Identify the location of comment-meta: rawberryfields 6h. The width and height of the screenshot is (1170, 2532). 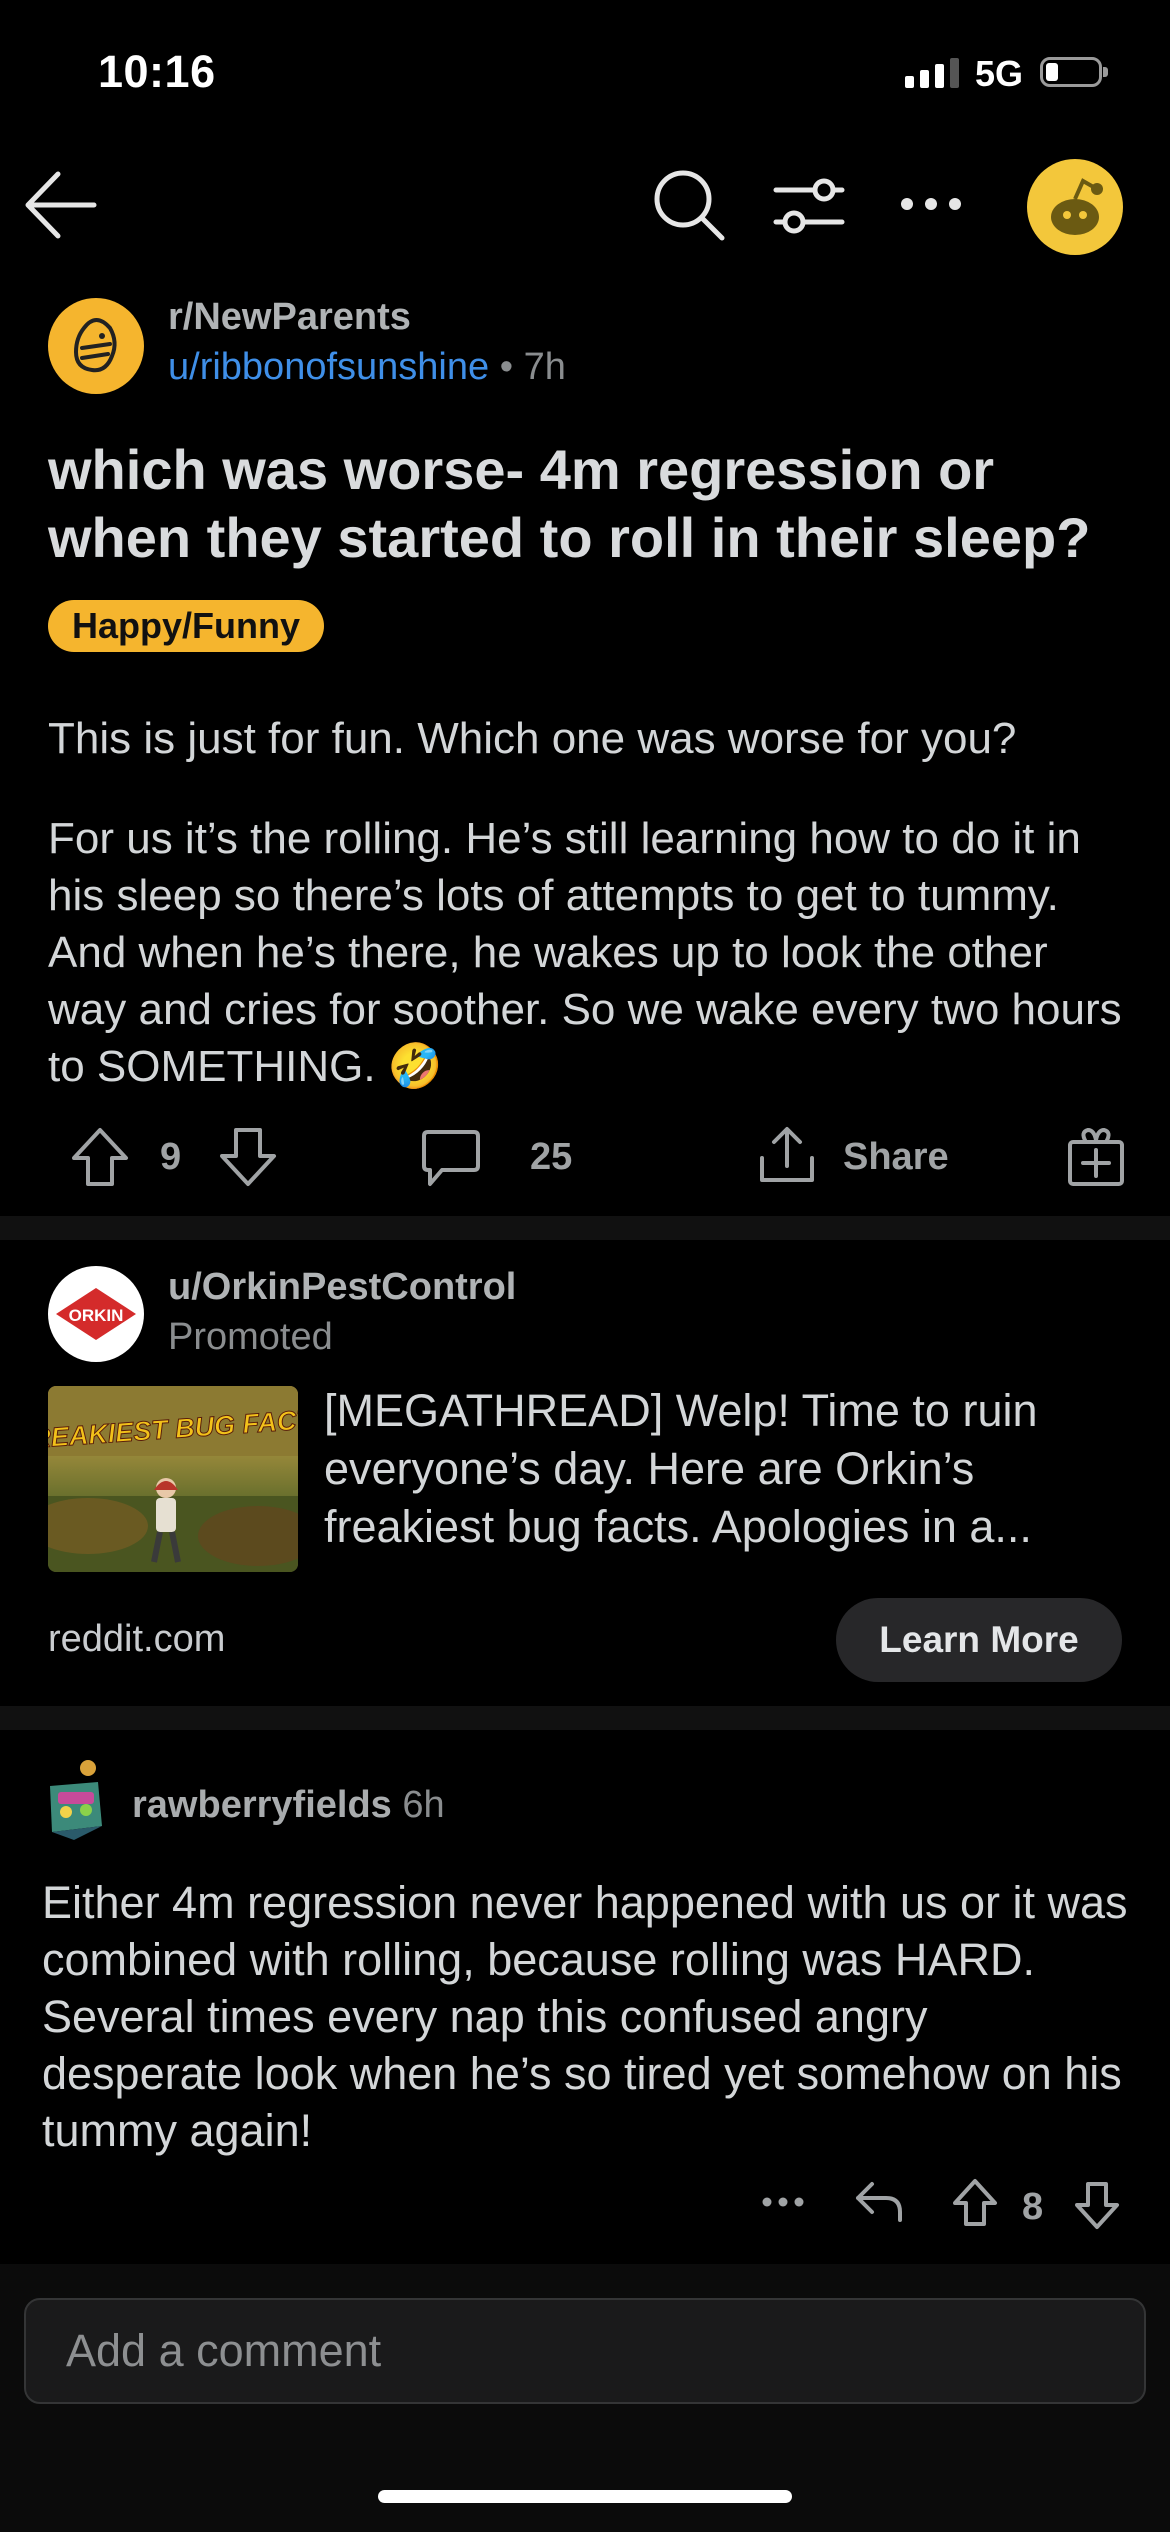
(288, 1805).